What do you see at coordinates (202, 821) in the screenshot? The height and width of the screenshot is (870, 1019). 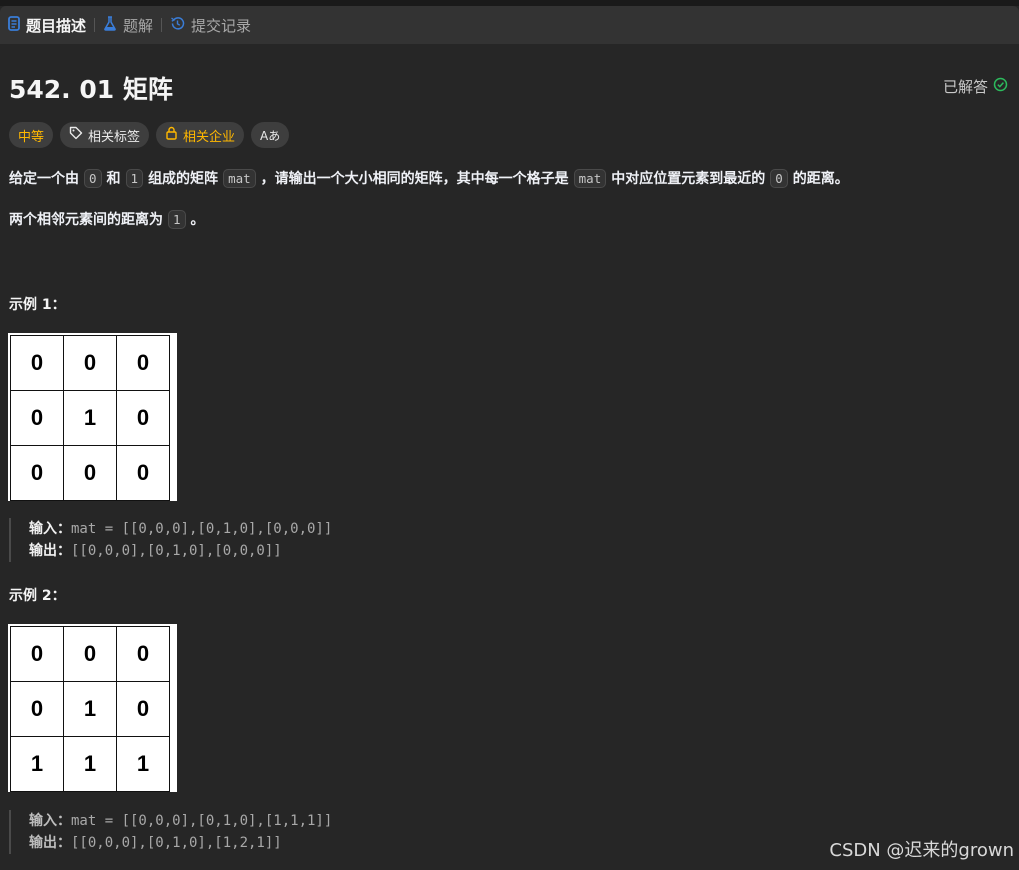 I see `input-value: mat = [[0,0,0],[0,1,0],[1,1,1]]` at bounding box center [202, 821].